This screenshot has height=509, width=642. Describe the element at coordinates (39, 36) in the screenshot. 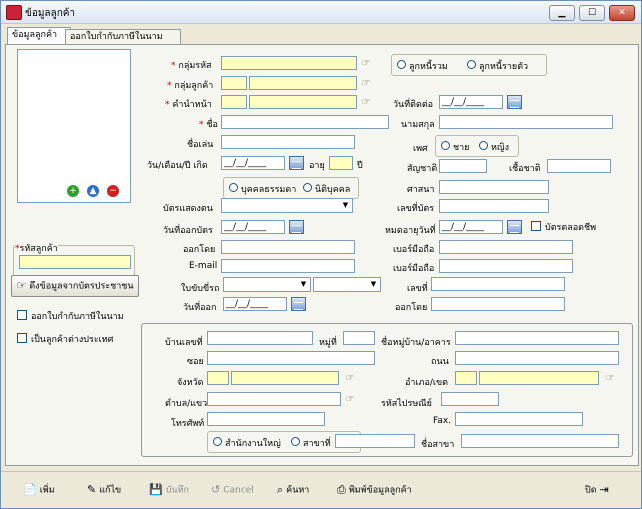

I see `tab-customer-info: ข้อมูลลูกค้า` at that location.